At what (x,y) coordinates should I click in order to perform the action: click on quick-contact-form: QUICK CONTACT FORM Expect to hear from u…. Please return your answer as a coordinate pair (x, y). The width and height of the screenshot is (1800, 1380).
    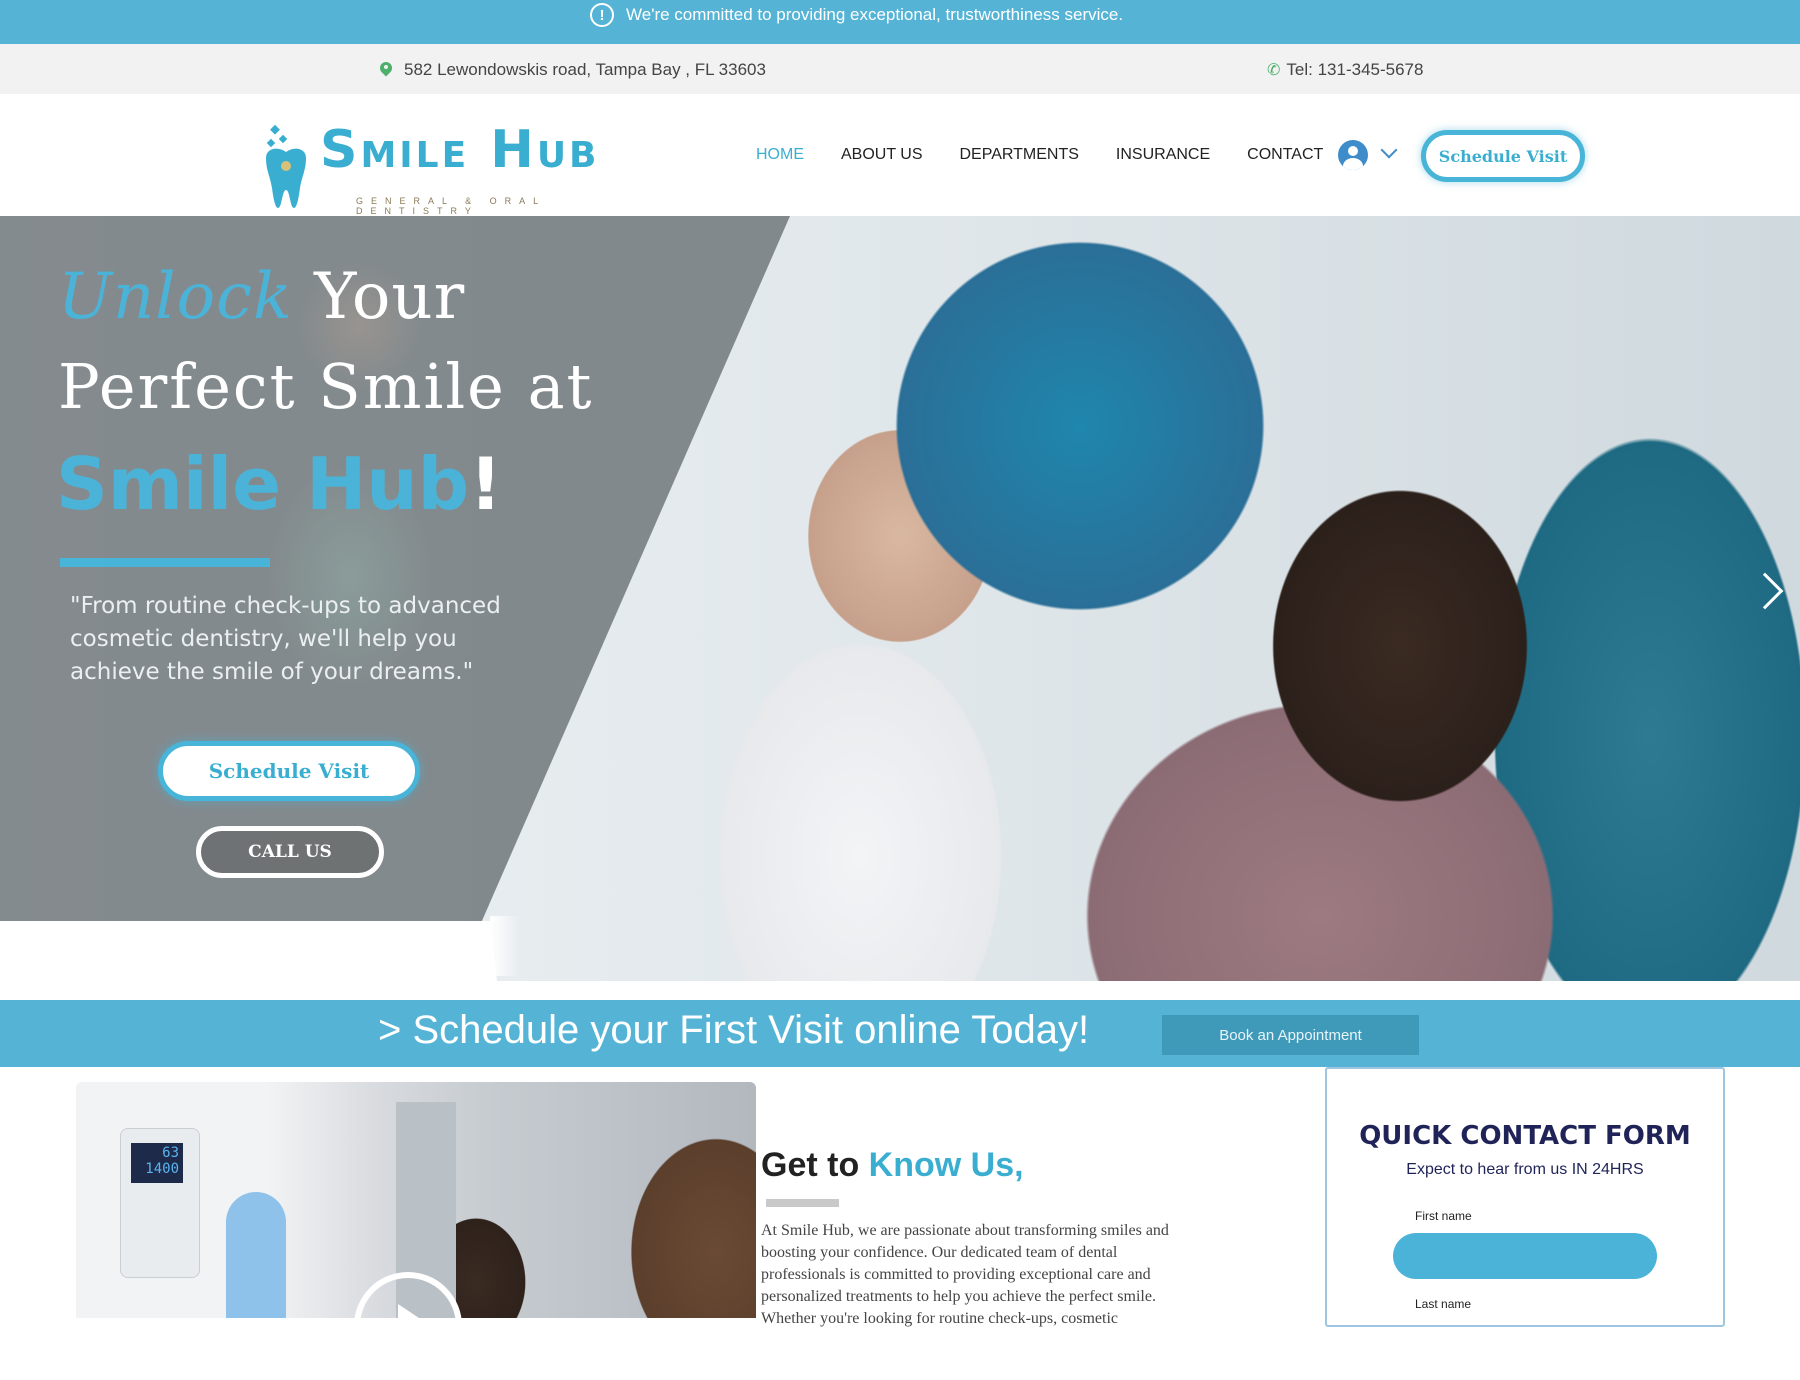
    Looking at the image, I should click on (1525, 1197).